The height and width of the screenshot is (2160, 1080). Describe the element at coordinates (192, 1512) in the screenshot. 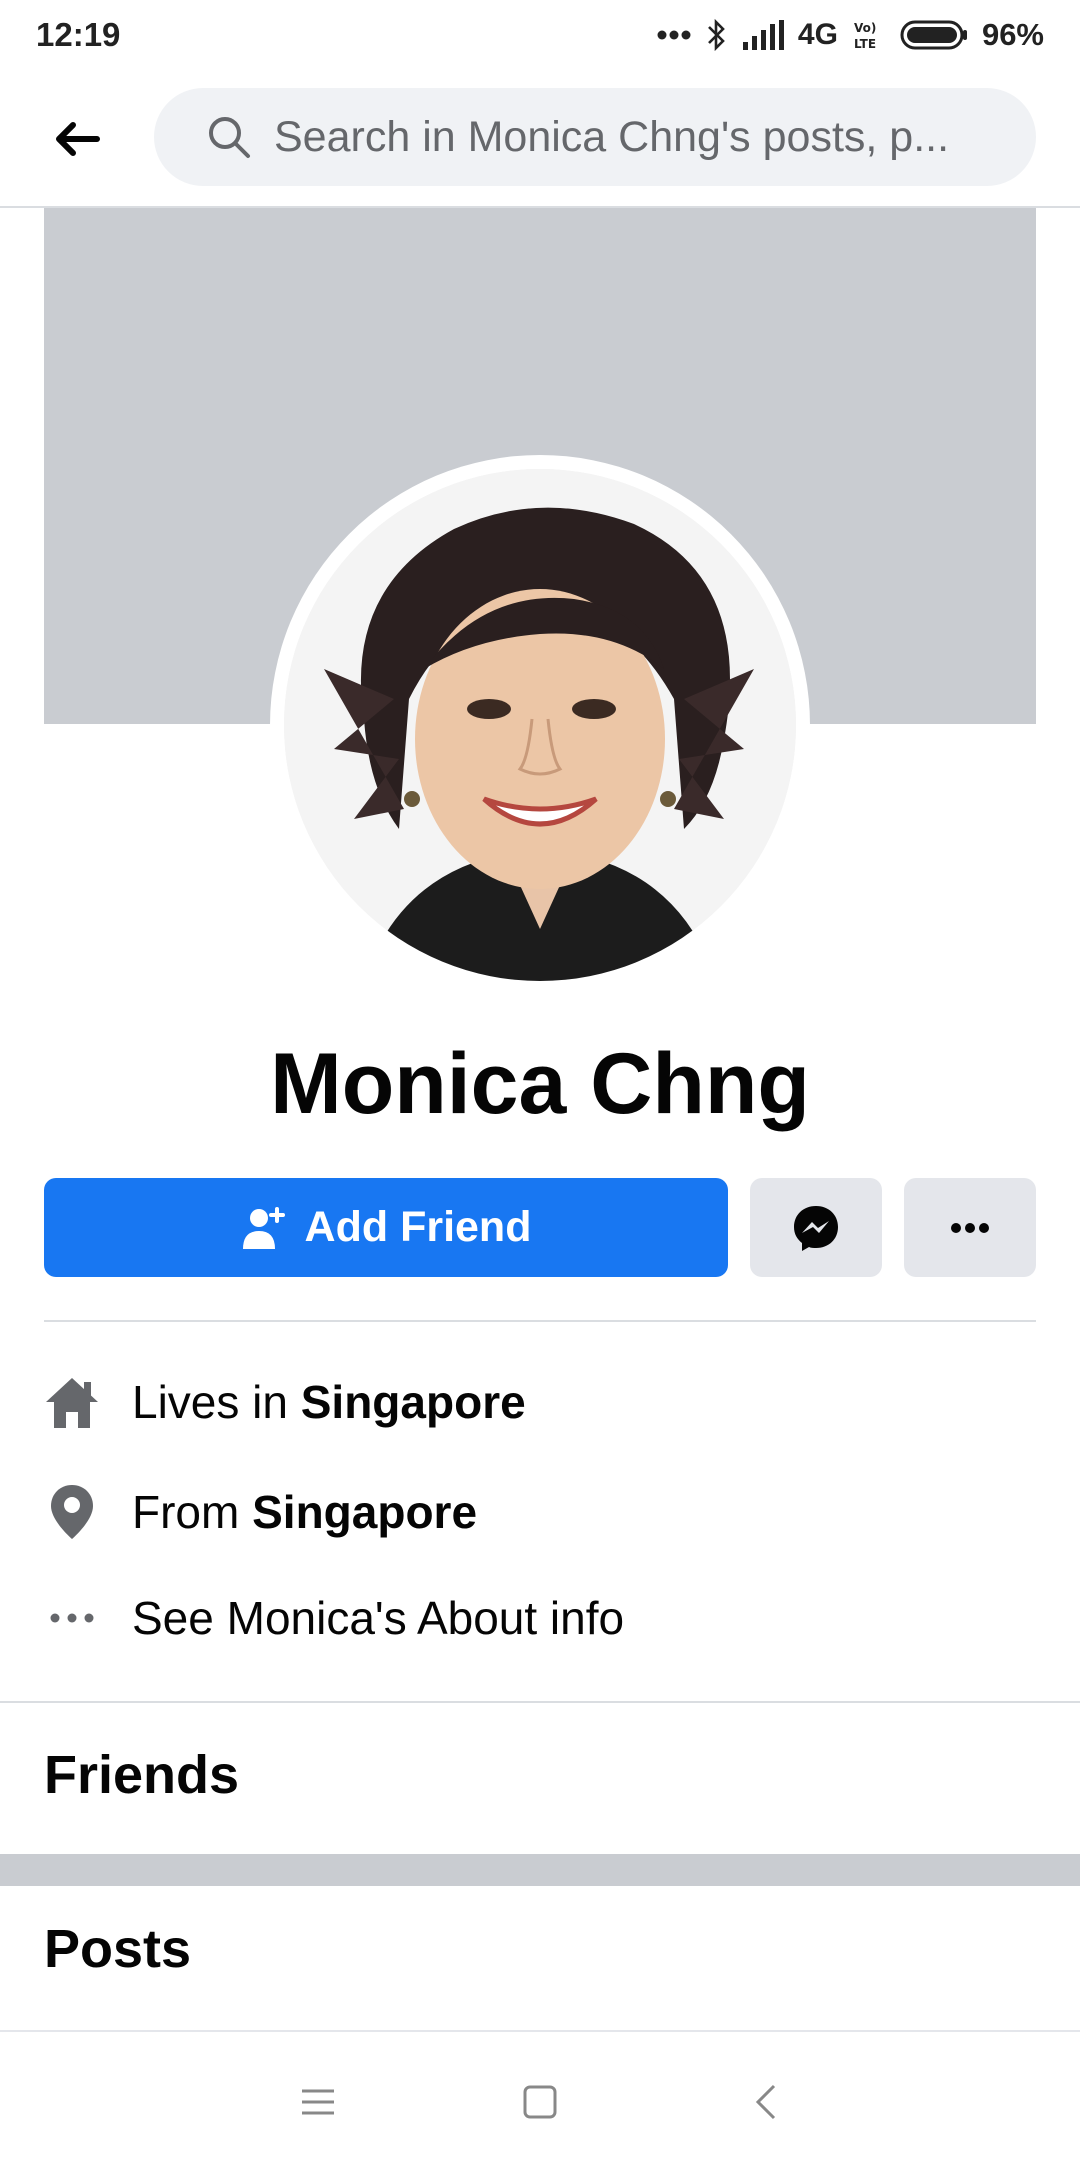

I see `from-prefix: From` at that location.